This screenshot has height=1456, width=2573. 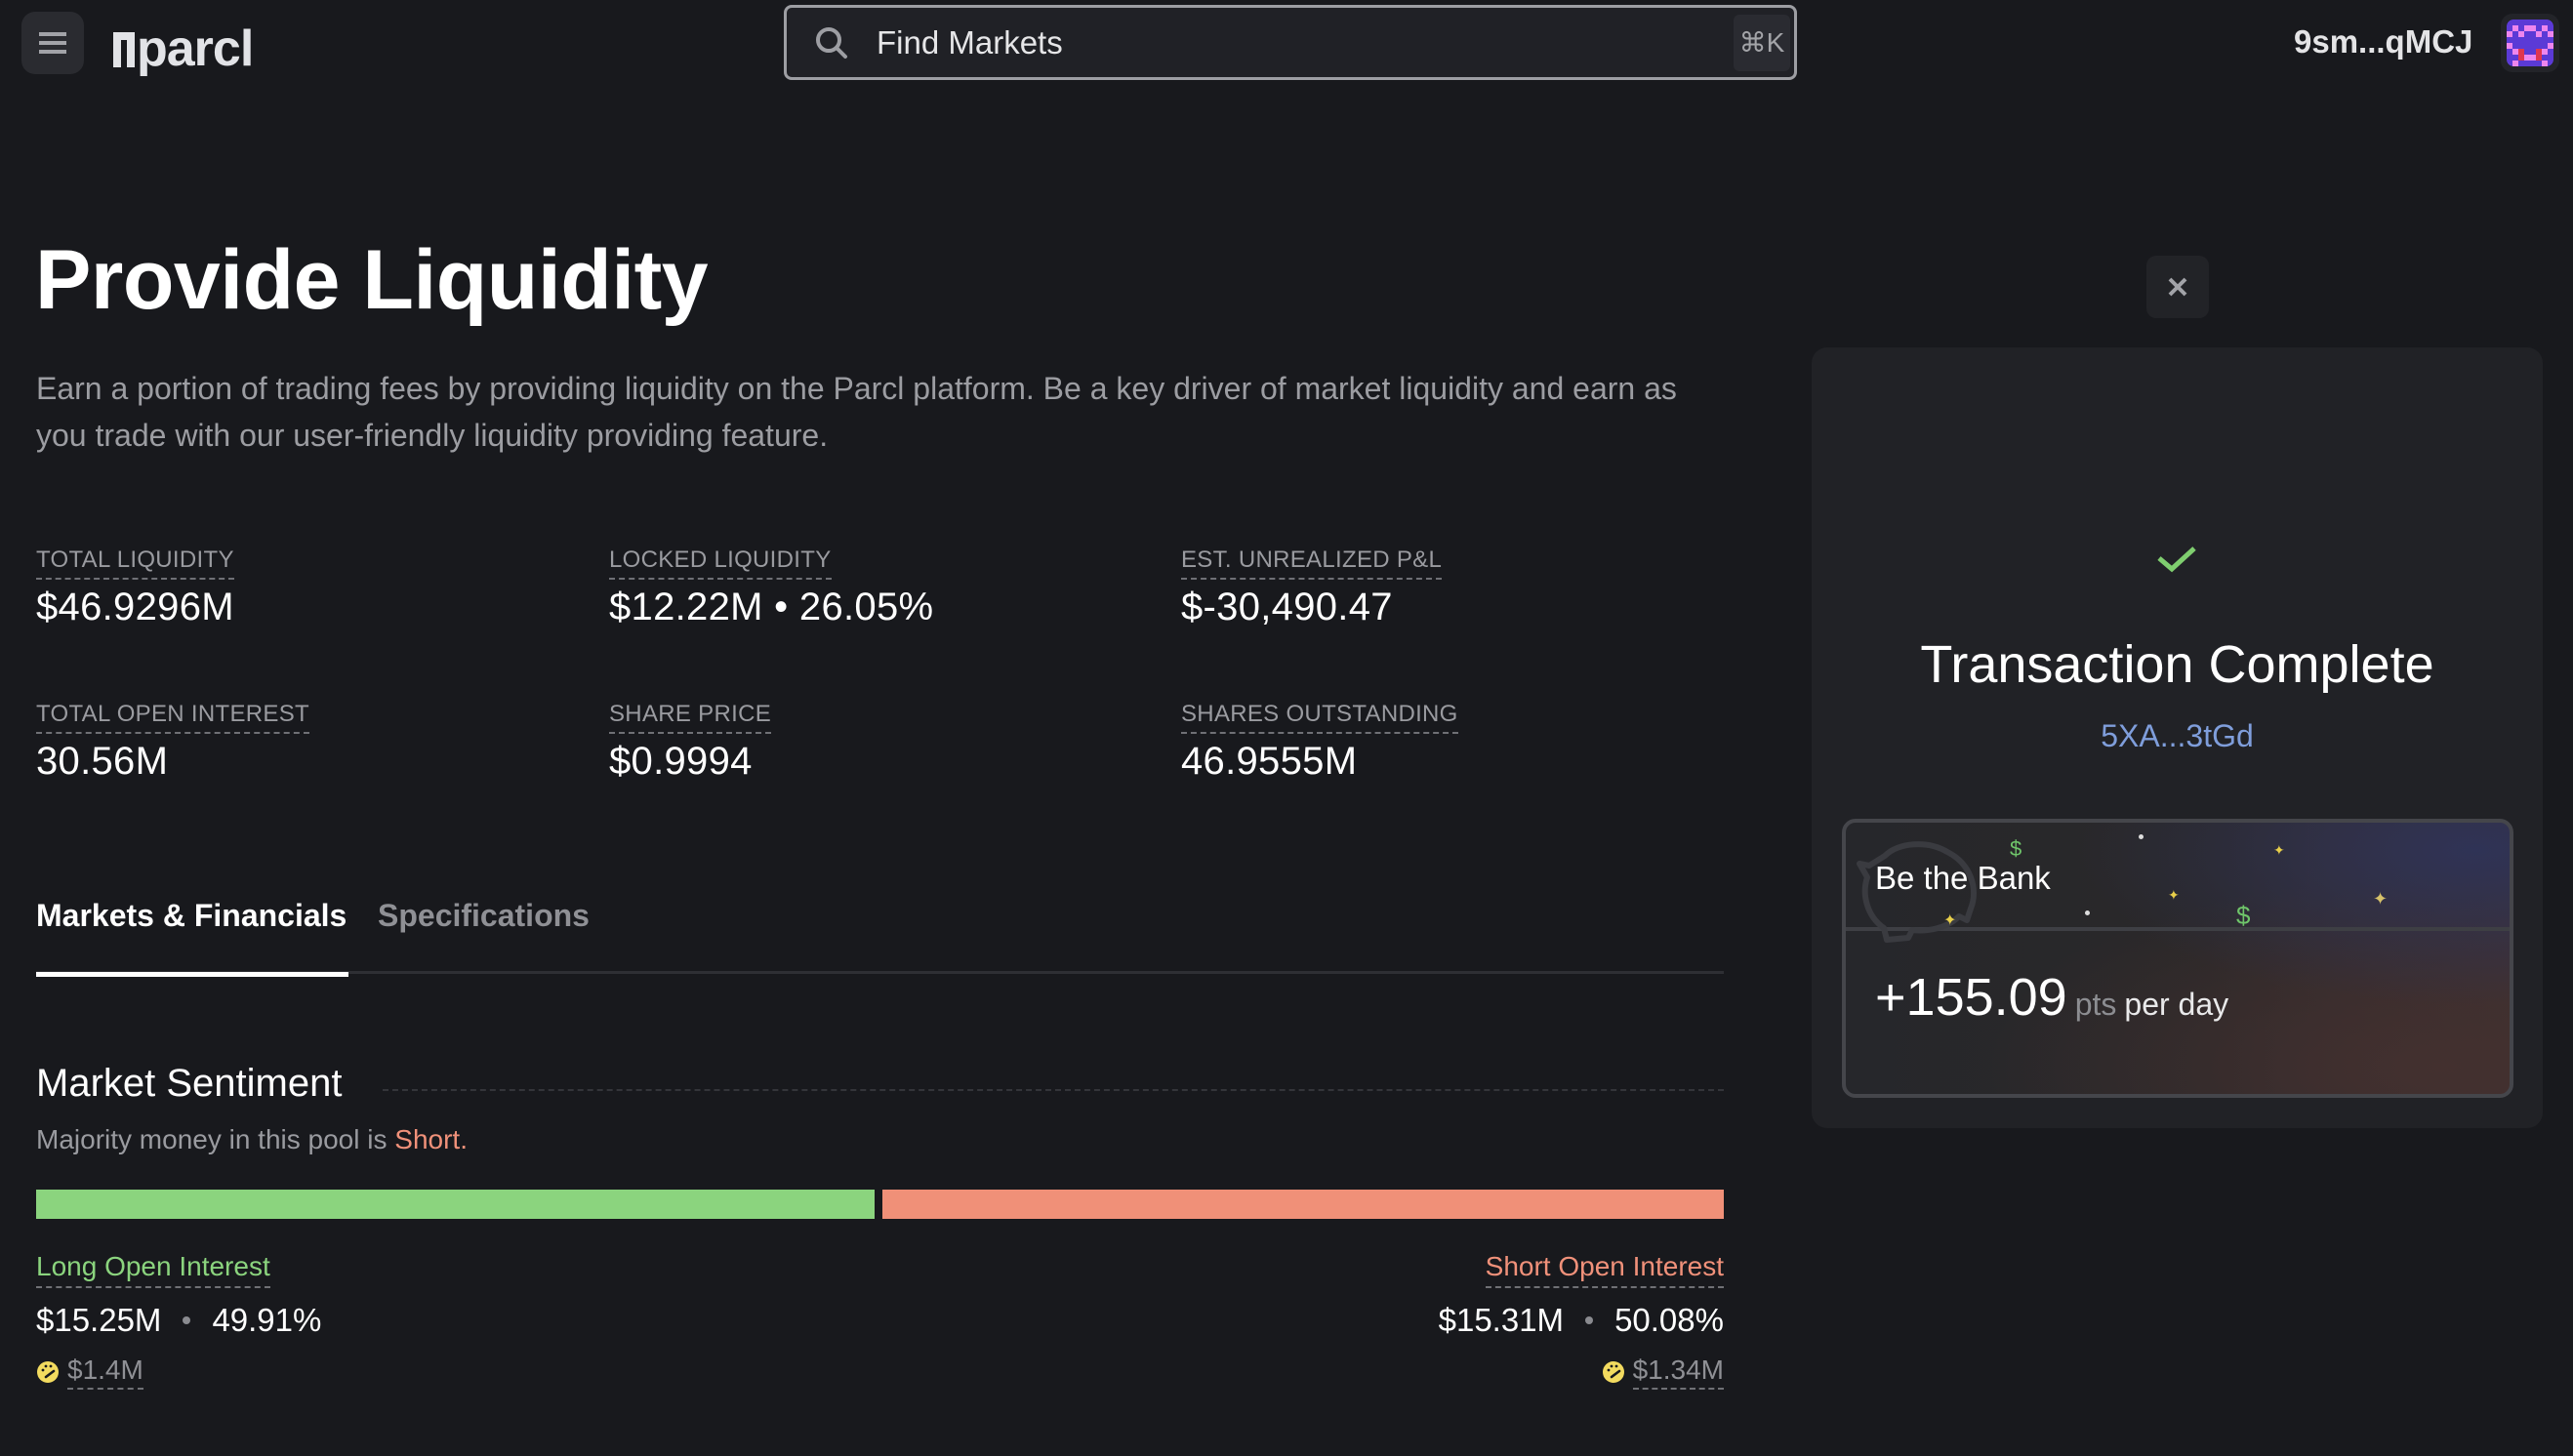 I want to click on market-sentiment-subtitle: Majority money in this pool is Short., so click(x=252, y=1139).